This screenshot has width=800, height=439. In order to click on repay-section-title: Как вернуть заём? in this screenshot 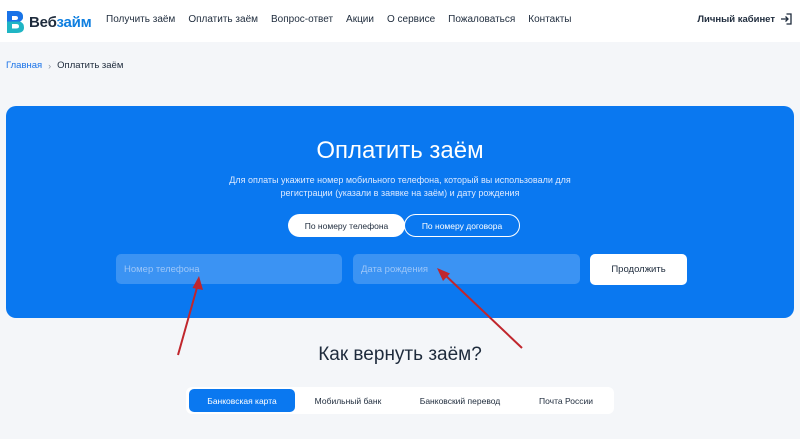, I will do `click(400, 354)`.